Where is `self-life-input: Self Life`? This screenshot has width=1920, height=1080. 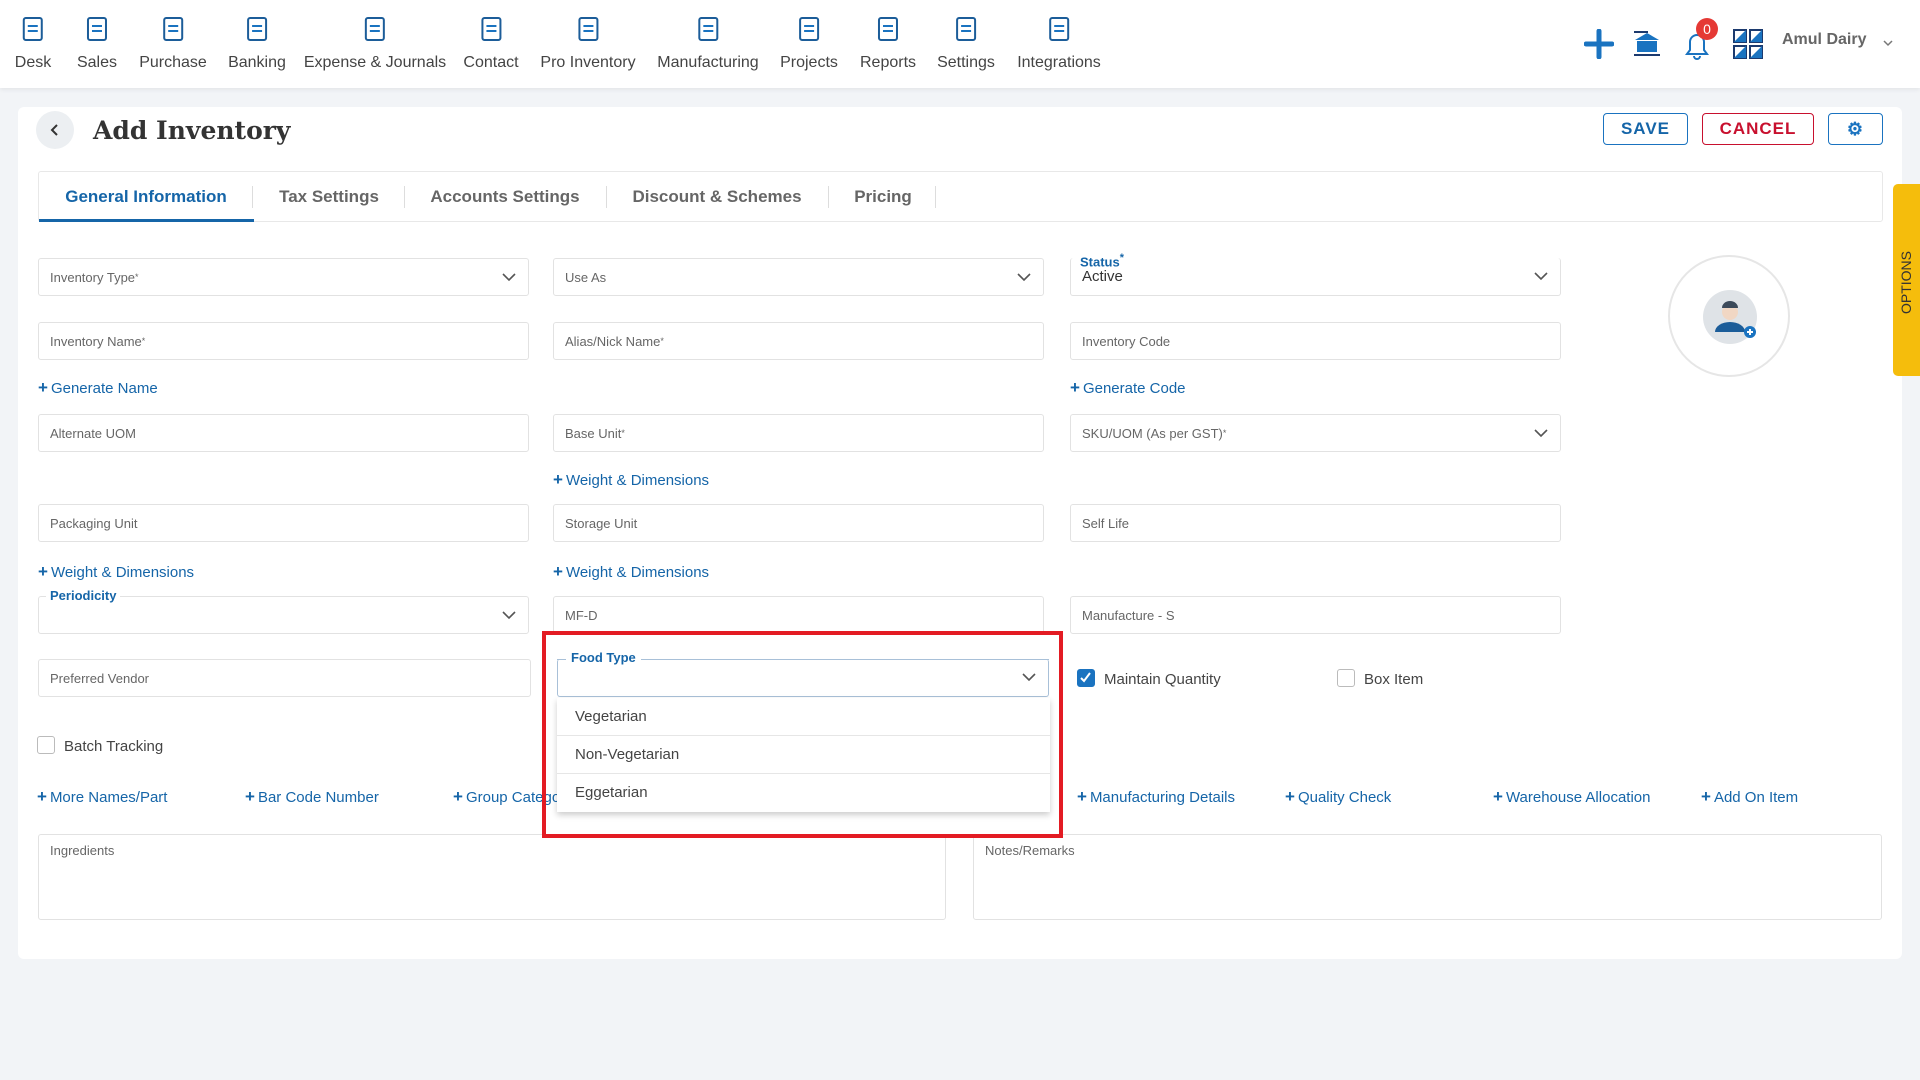 self-life-input: Self Life is located at coordinates (1315, 523).